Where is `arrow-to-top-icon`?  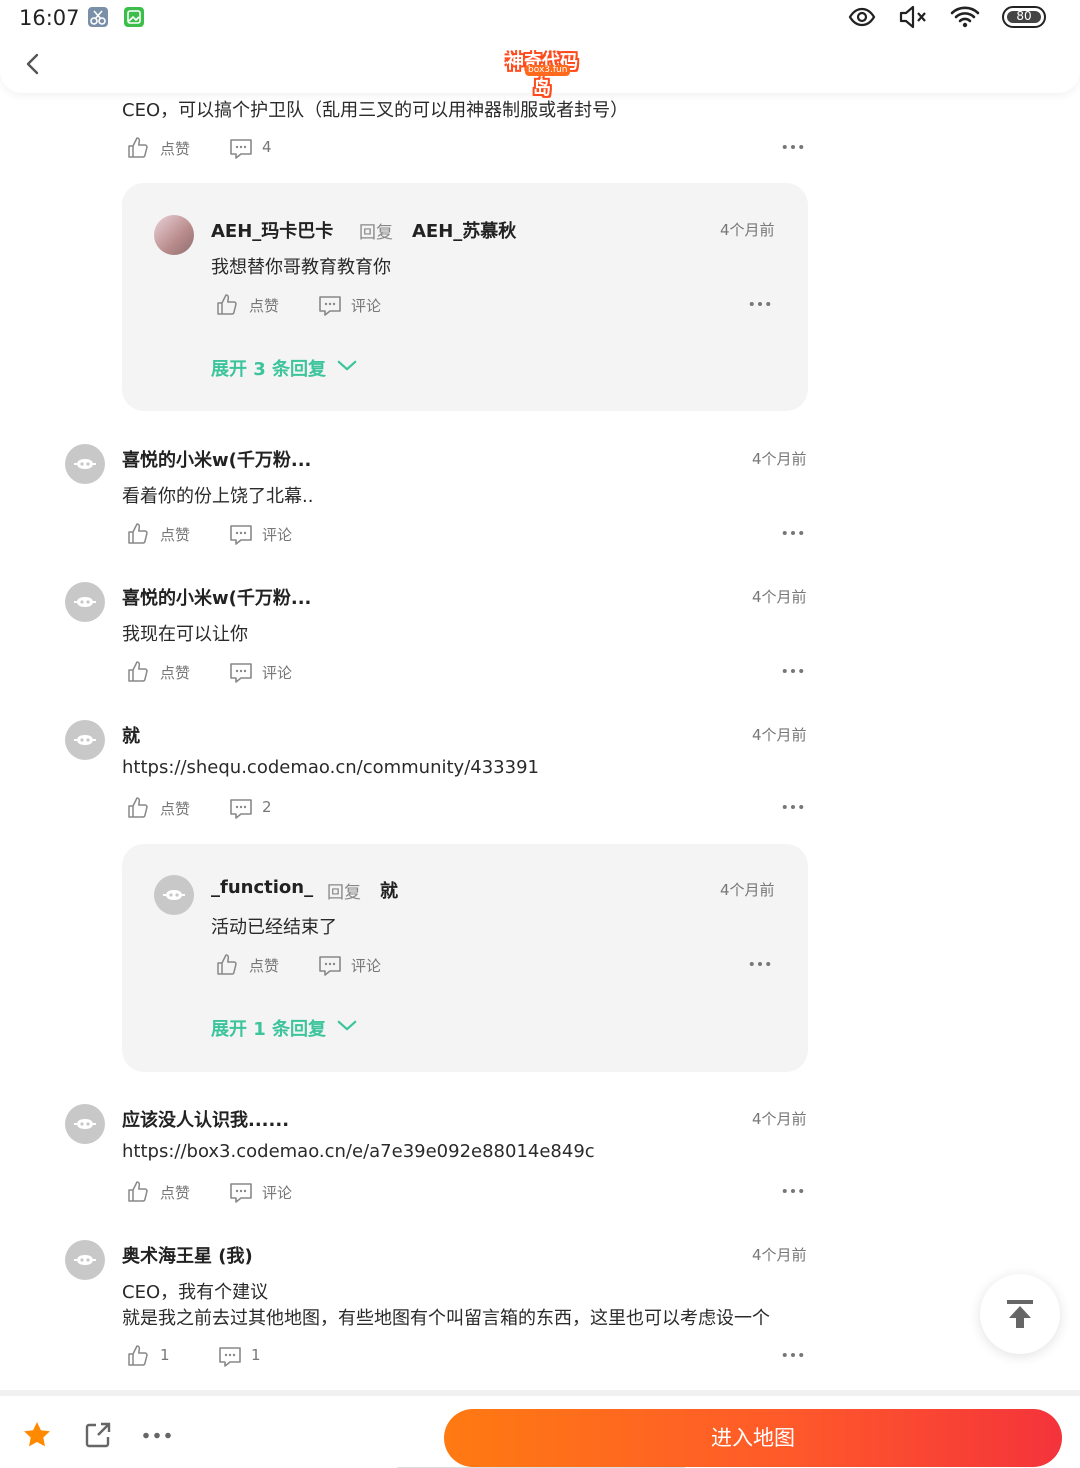 arrow-to-top-icon is located at coordinates (1020, 1314).